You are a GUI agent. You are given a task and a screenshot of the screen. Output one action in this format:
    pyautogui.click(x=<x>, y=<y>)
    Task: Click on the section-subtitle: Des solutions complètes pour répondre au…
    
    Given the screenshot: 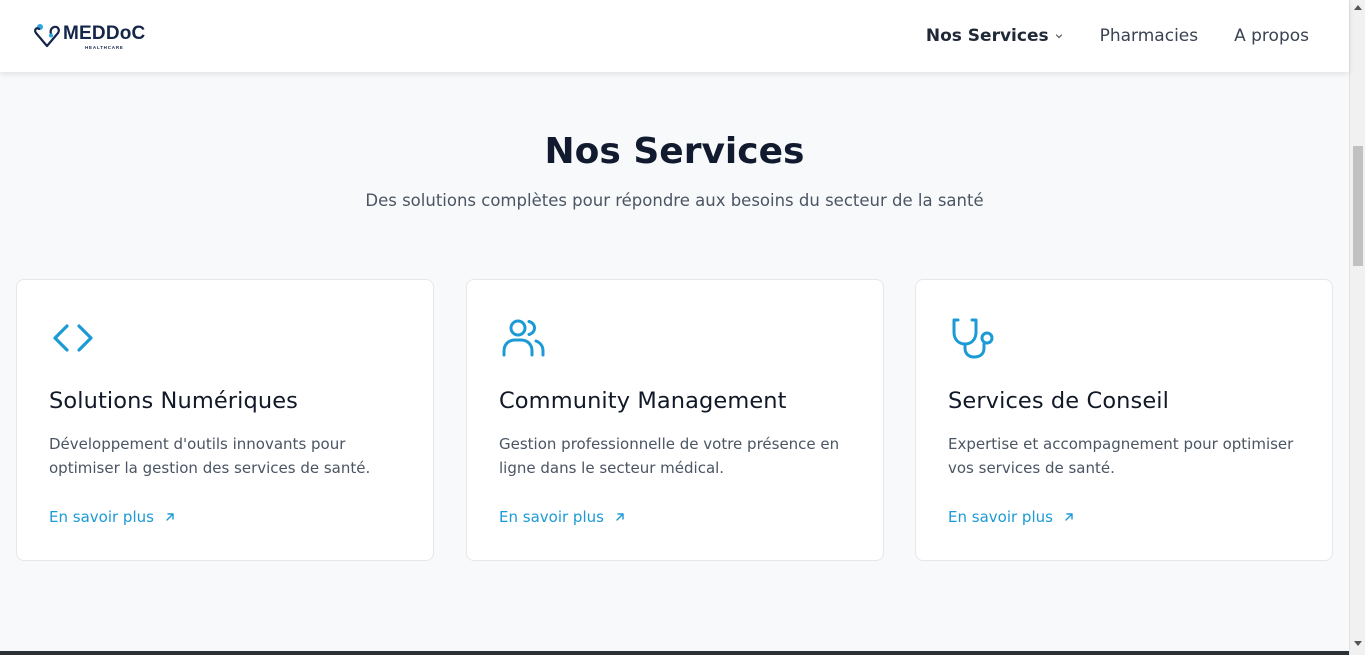 What is the action you would take?
    pyautogui.click(x=674, y=200)
    